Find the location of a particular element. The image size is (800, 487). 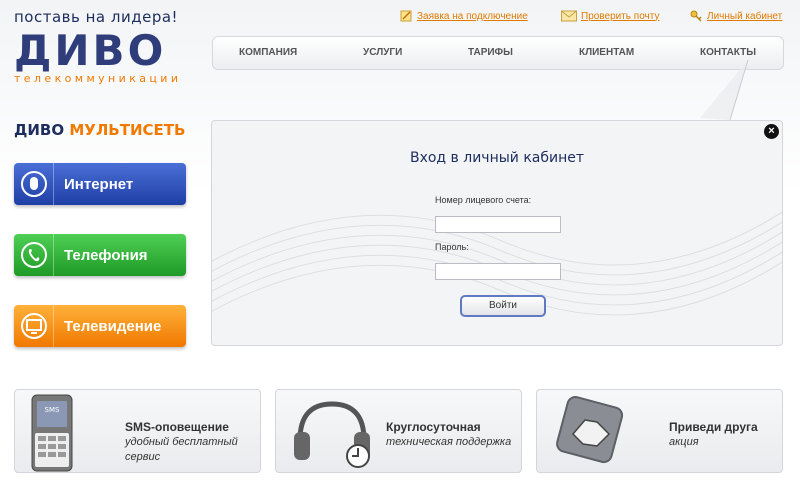

check-mail-label: Проверить почту is located at coordinates (620, 16).